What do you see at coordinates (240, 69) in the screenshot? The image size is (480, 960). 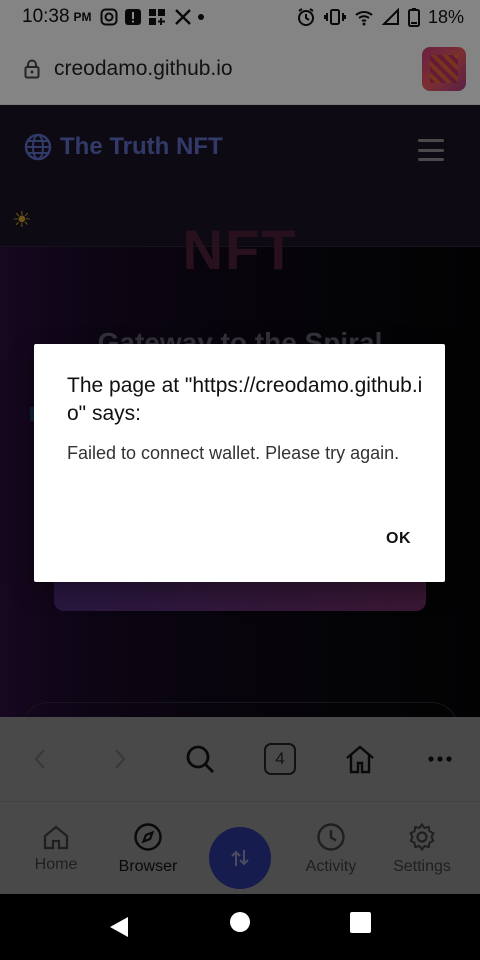 I see `url-bar: creodamo.github.io` at bounding box center [240, 69].